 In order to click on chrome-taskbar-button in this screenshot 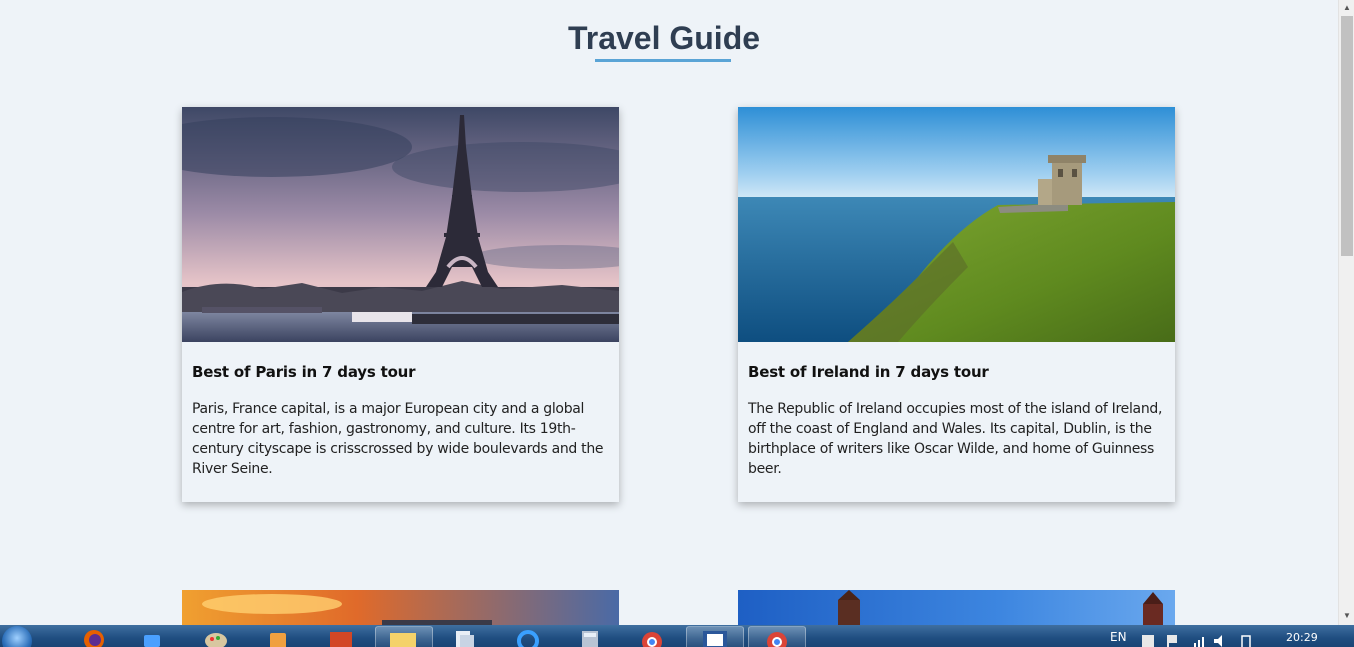, I will do `click(777, 636)`.